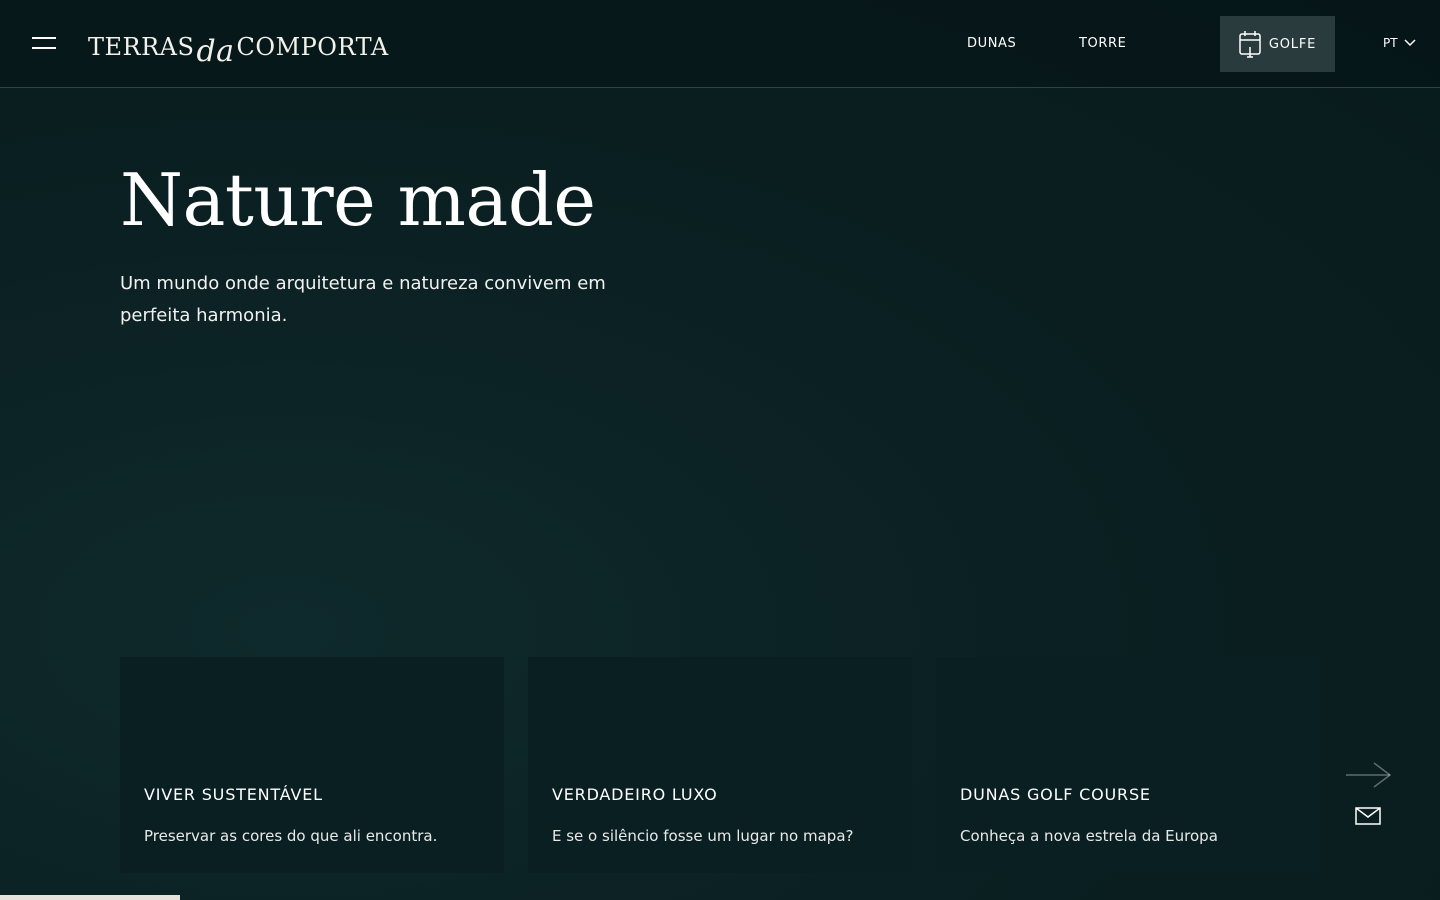 Image resolution: width=1440 pixels, height=900 pixels. I want to click on logo-text-da: da, so click(215, 51).